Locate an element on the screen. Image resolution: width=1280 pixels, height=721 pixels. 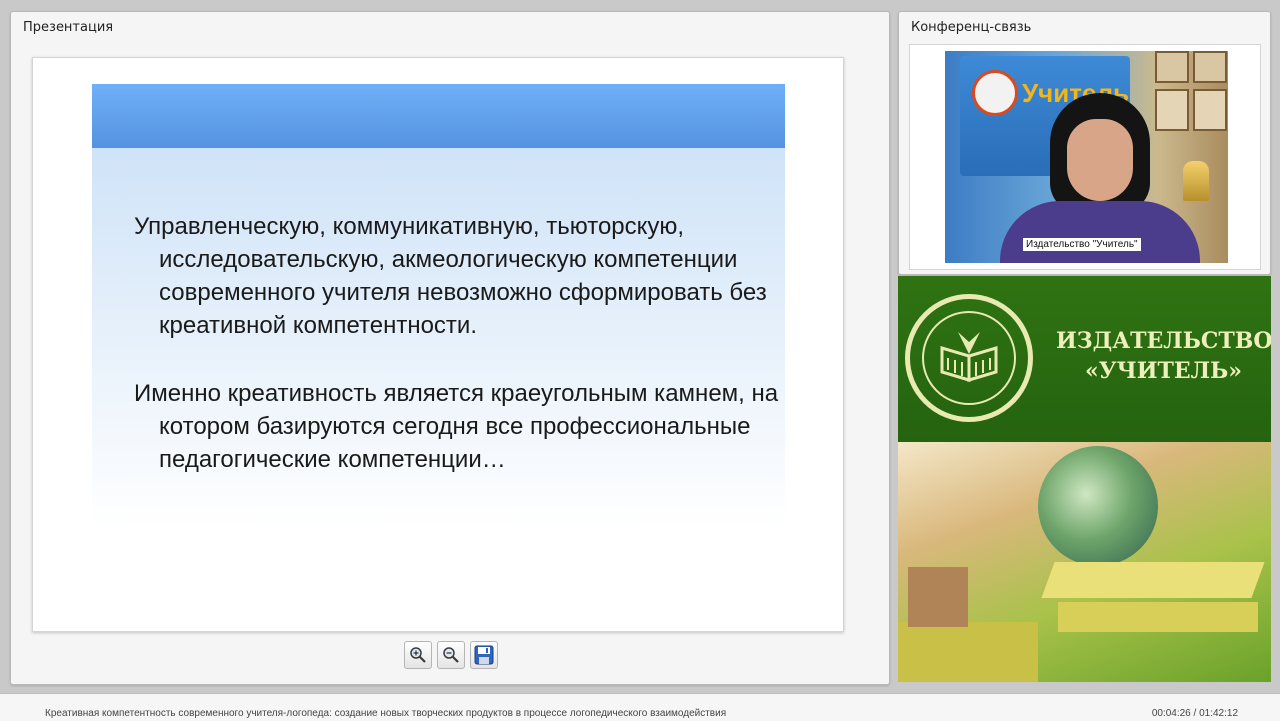
video-caption: Издательство "Учитель" is located at coordinates (1082, 244).